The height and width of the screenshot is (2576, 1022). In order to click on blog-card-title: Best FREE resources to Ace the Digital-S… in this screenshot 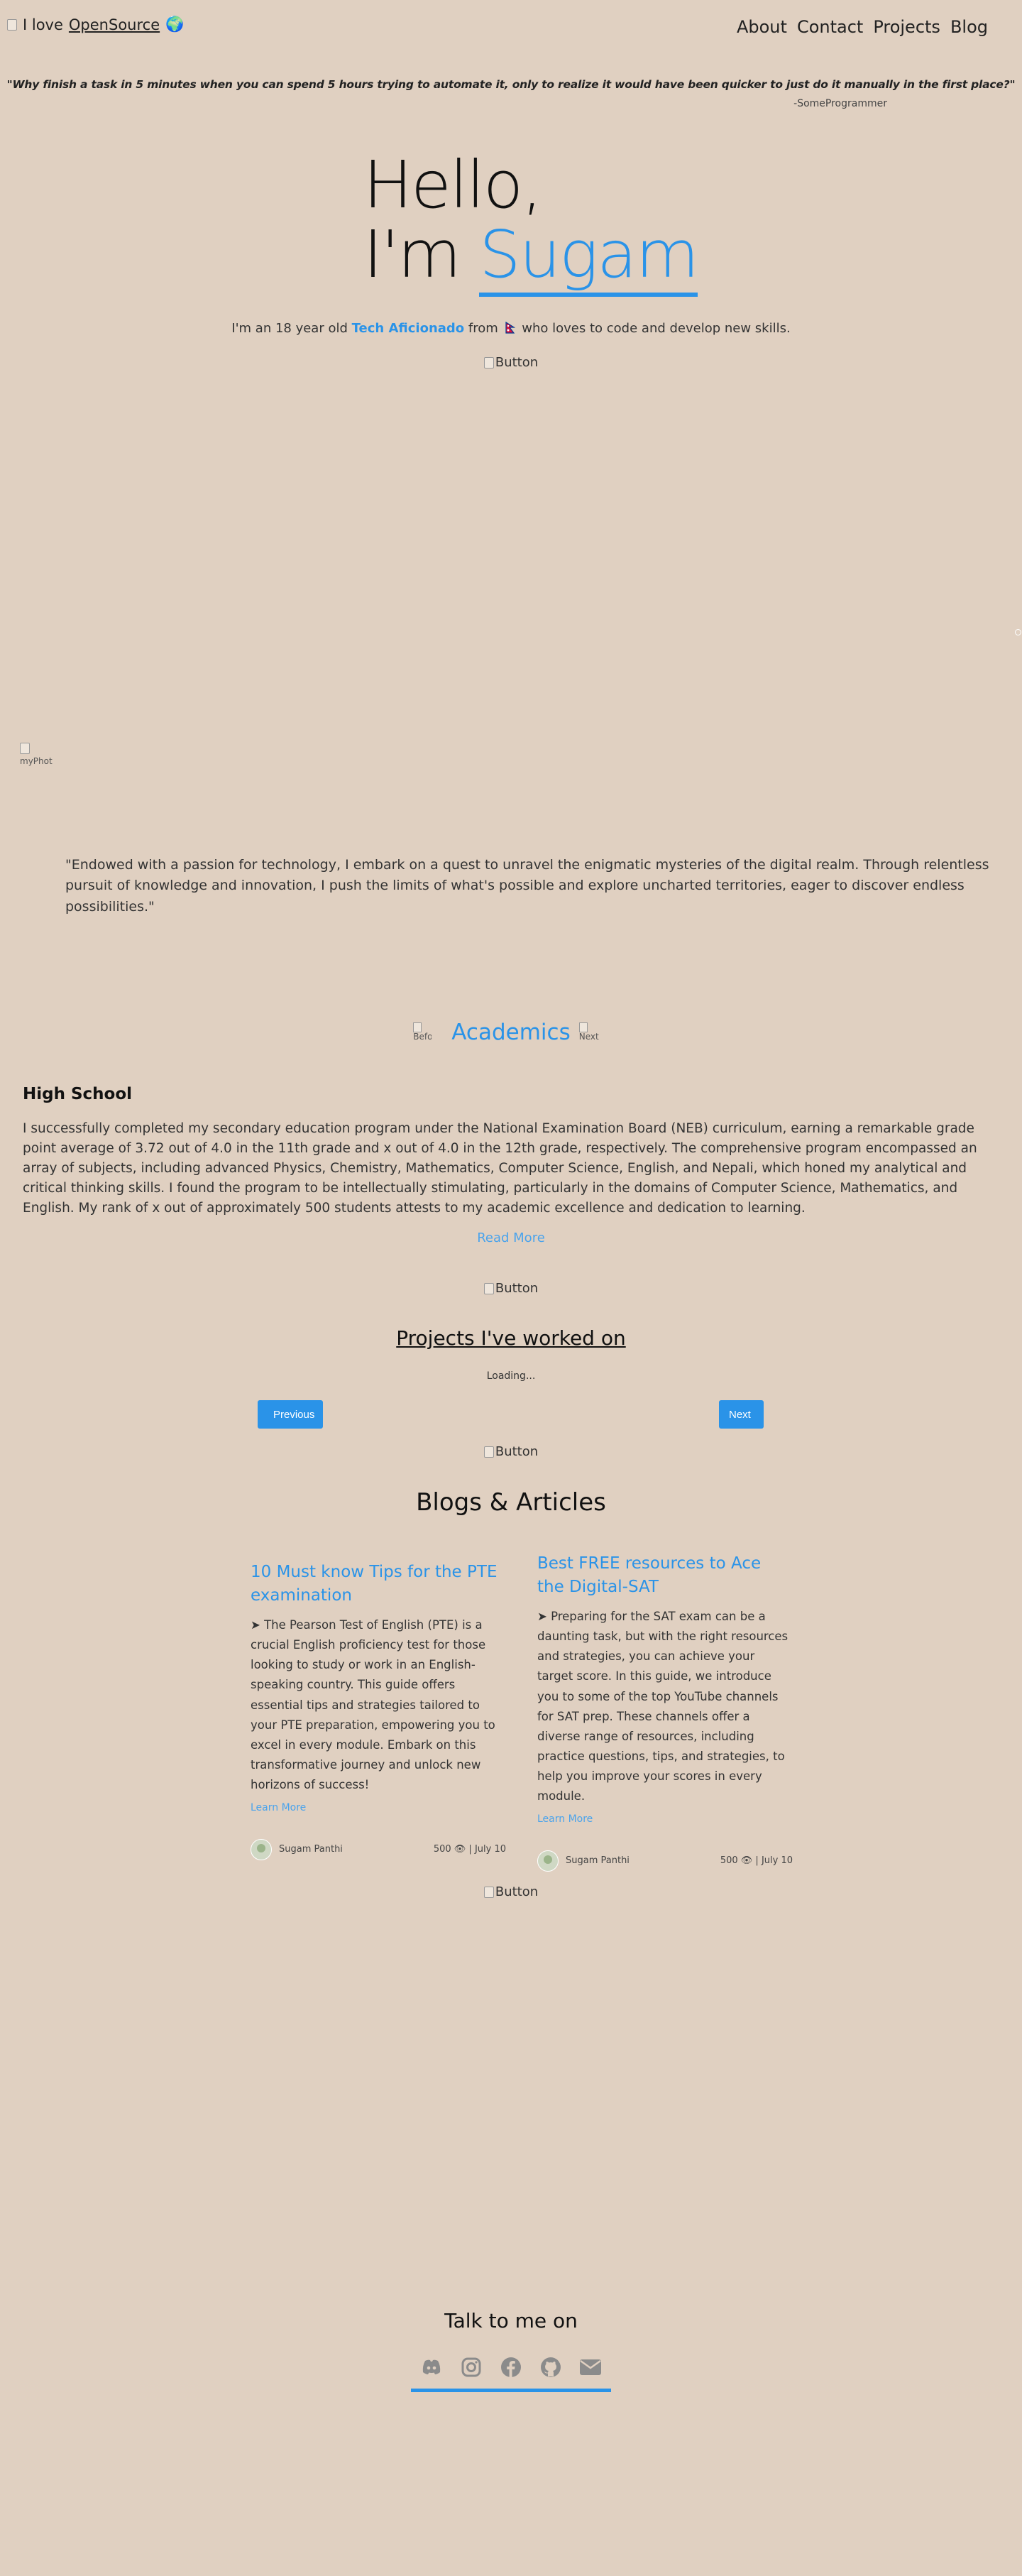, I will do `click(665, 1575)`.